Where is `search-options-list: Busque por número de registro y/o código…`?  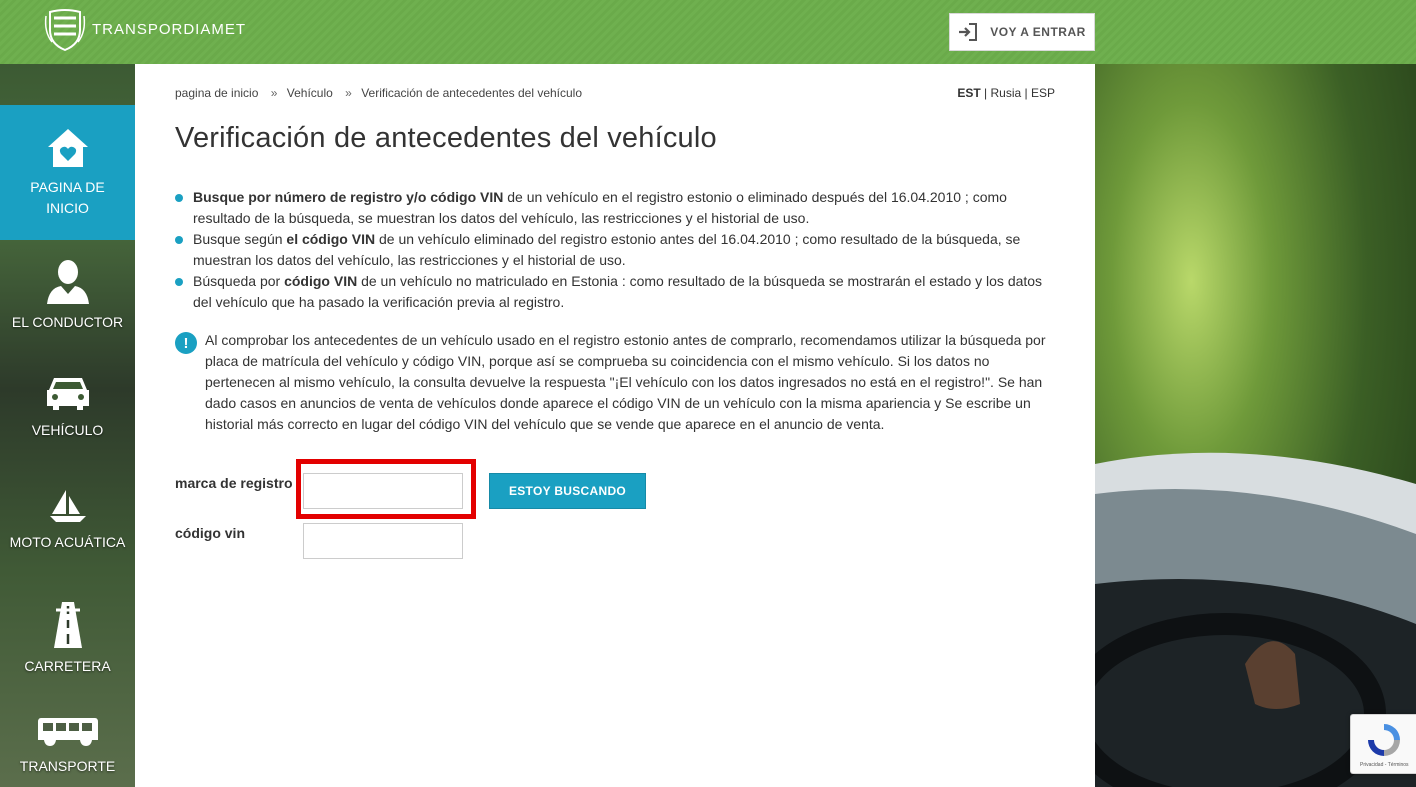
search-options-list: Busque por número de registro y/o código… is located at coordinates (615, 250).